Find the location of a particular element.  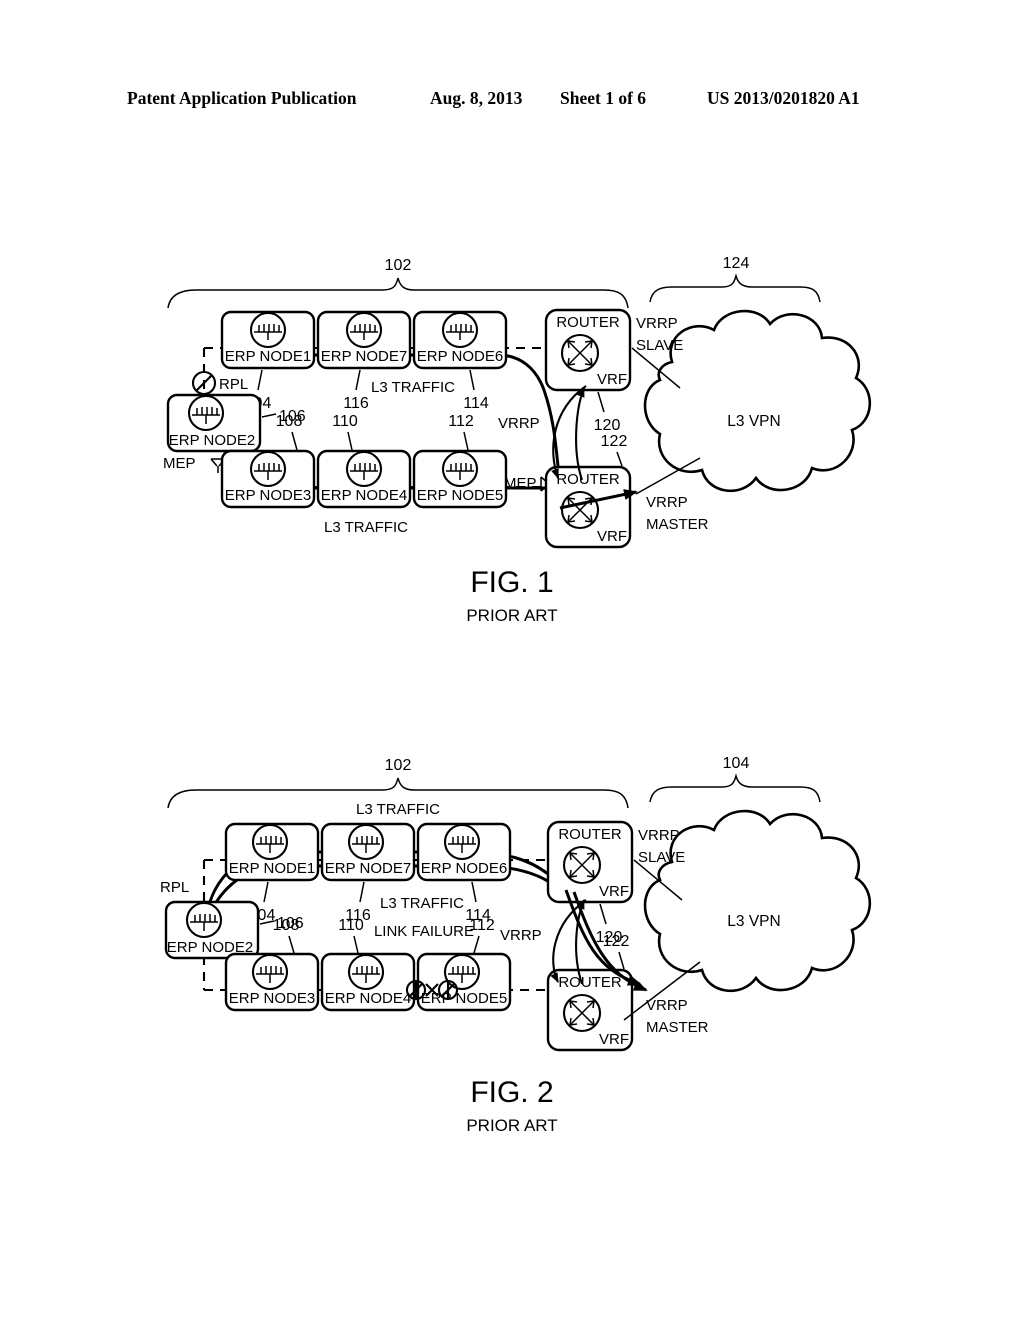

figure-caption: FIG. 1 is located at coordinates (511, 582).